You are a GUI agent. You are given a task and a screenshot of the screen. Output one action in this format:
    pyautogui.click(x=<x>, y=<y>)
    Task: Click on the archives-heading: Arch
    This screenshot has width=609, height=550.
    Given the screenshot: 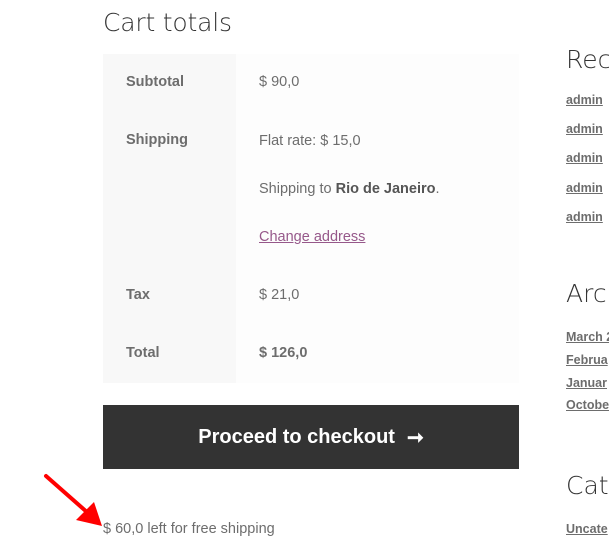 What is the action you would take?
    pyautogui.click(x=587, y=293)
    